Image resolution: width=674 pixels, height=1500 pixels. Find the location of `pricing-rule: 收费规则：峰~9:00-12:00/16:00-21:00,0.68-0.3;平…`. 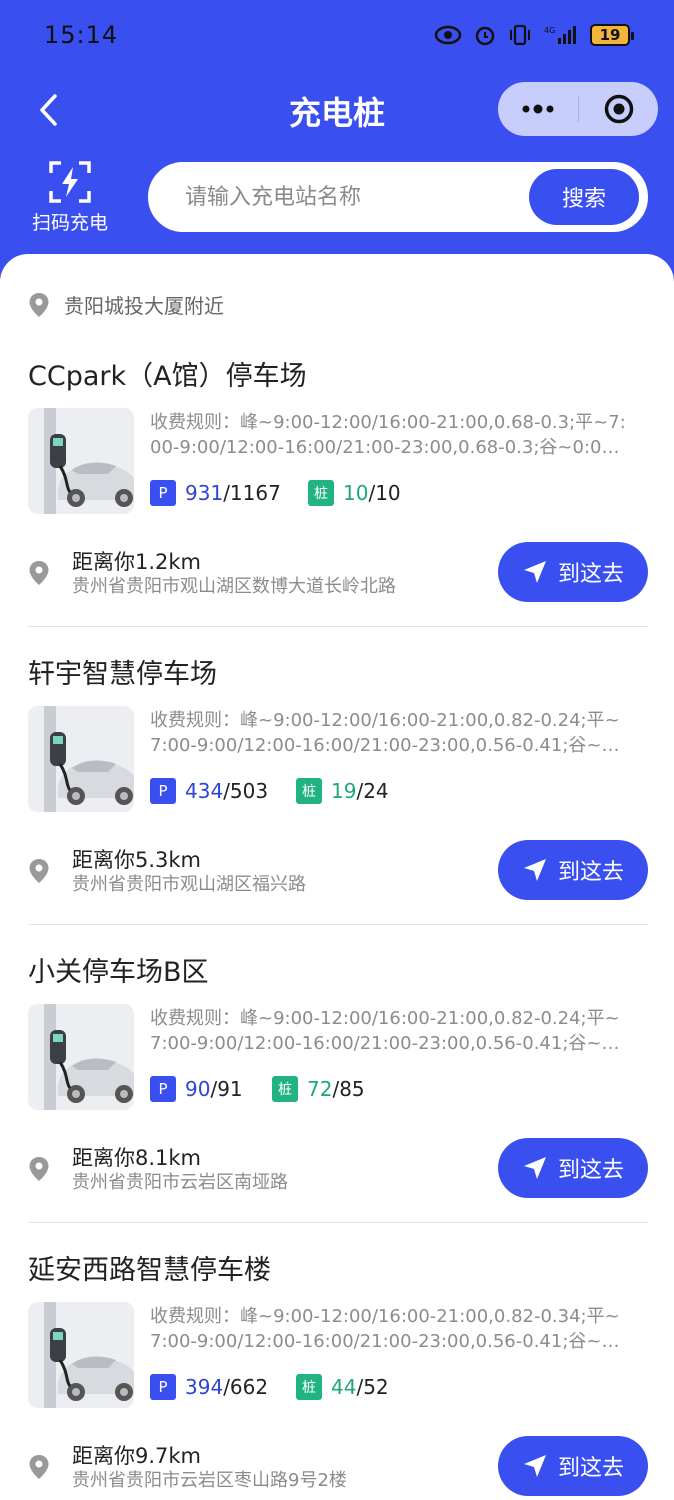

pricing-rule: 收费规则：峰~9:00-12:00/16:00-21:00,0.68-0.3;平… is located at coordinates (399, 435).